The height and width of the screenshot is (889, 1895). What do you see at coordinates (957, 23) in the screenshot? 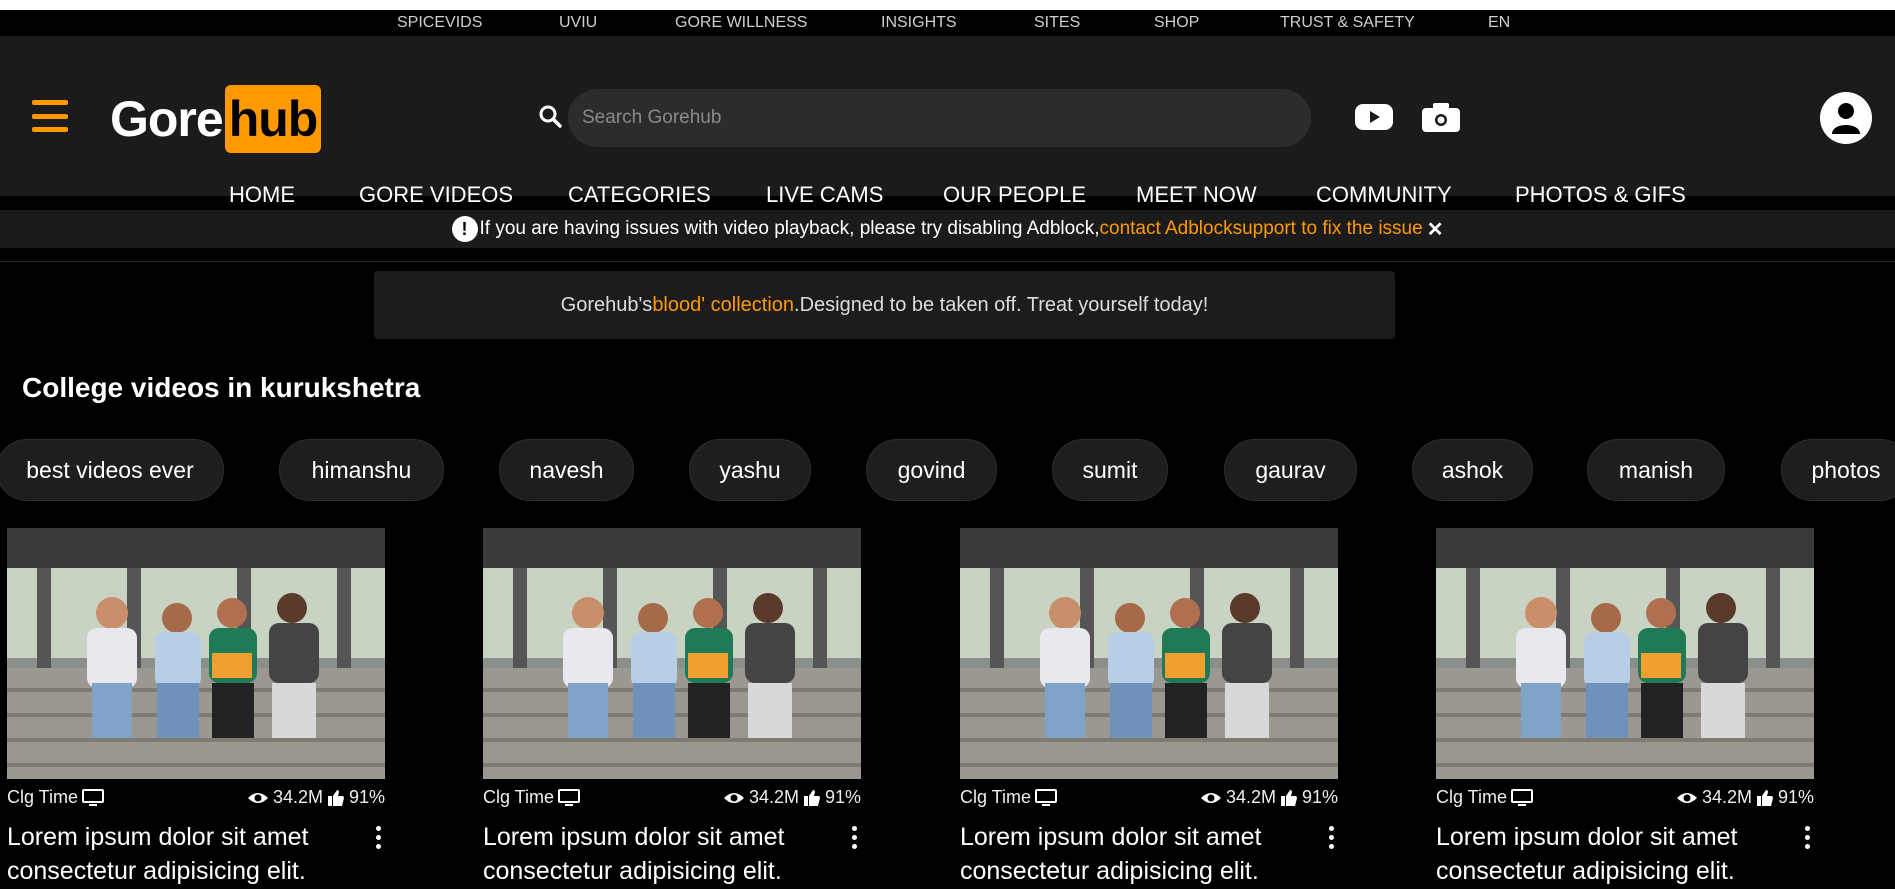
I see `top-link-insights: INSIGHTS` at bounding box center [957, 23].